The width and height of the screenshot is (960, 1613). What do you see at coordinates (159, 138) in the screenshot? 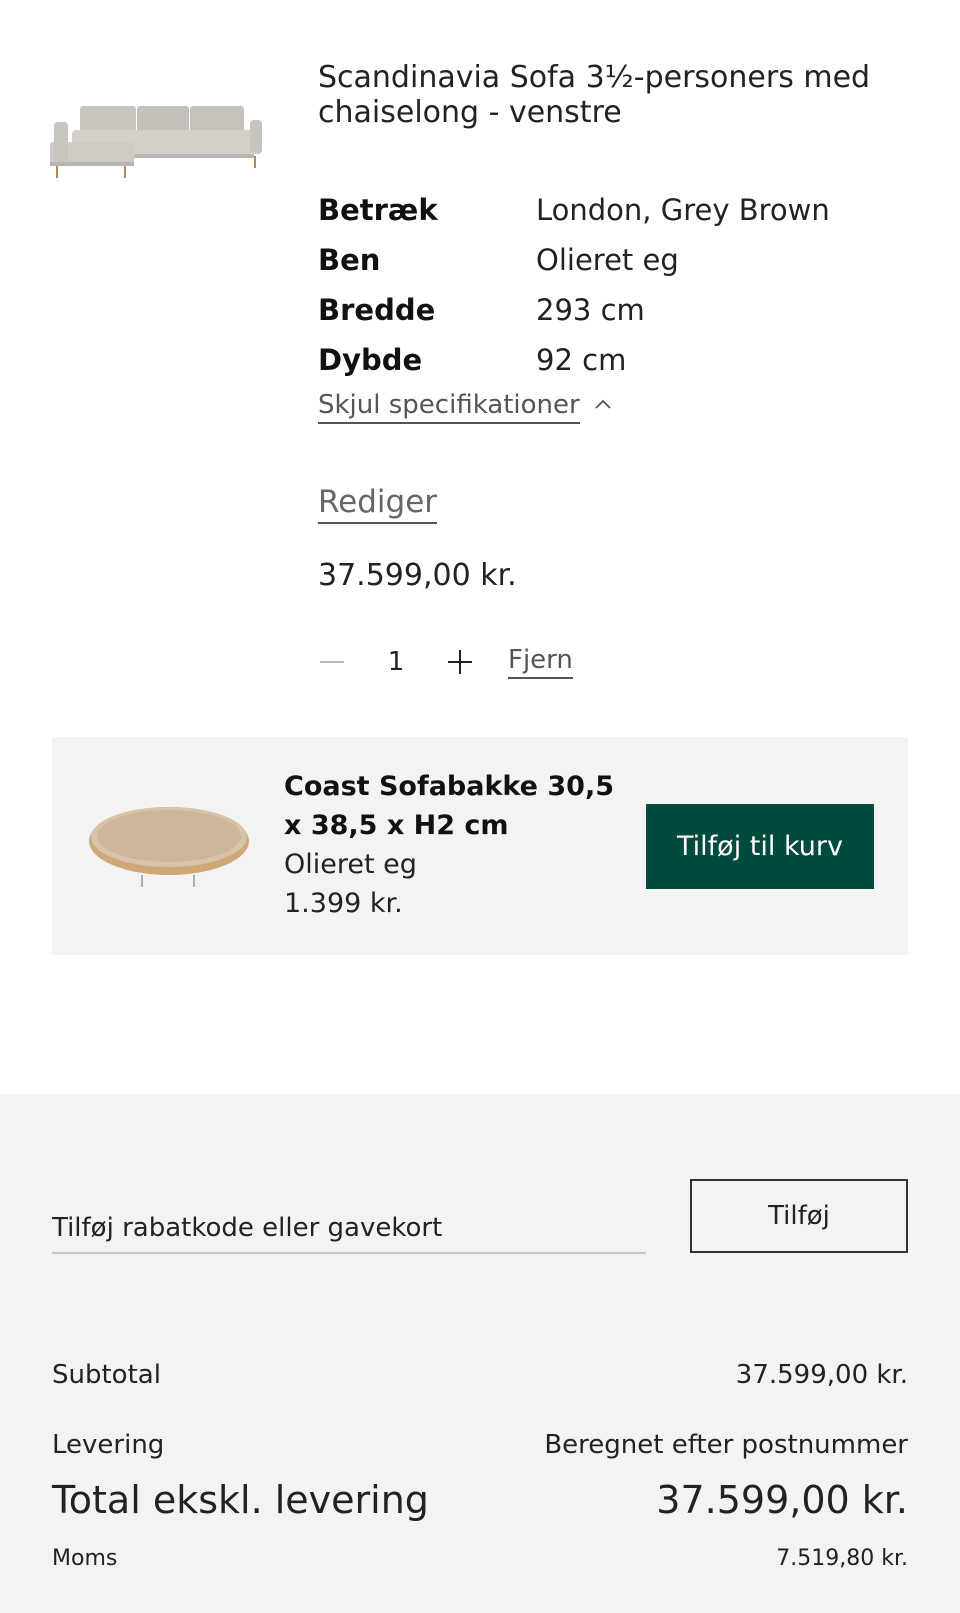
I see `sofa-image` at bounding box center [159, 138].